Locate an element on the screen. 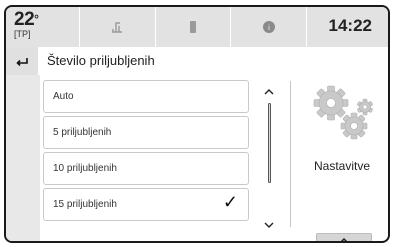 This screenshot has width=393, height=247. expand-button is located at coordinates (344, 237).